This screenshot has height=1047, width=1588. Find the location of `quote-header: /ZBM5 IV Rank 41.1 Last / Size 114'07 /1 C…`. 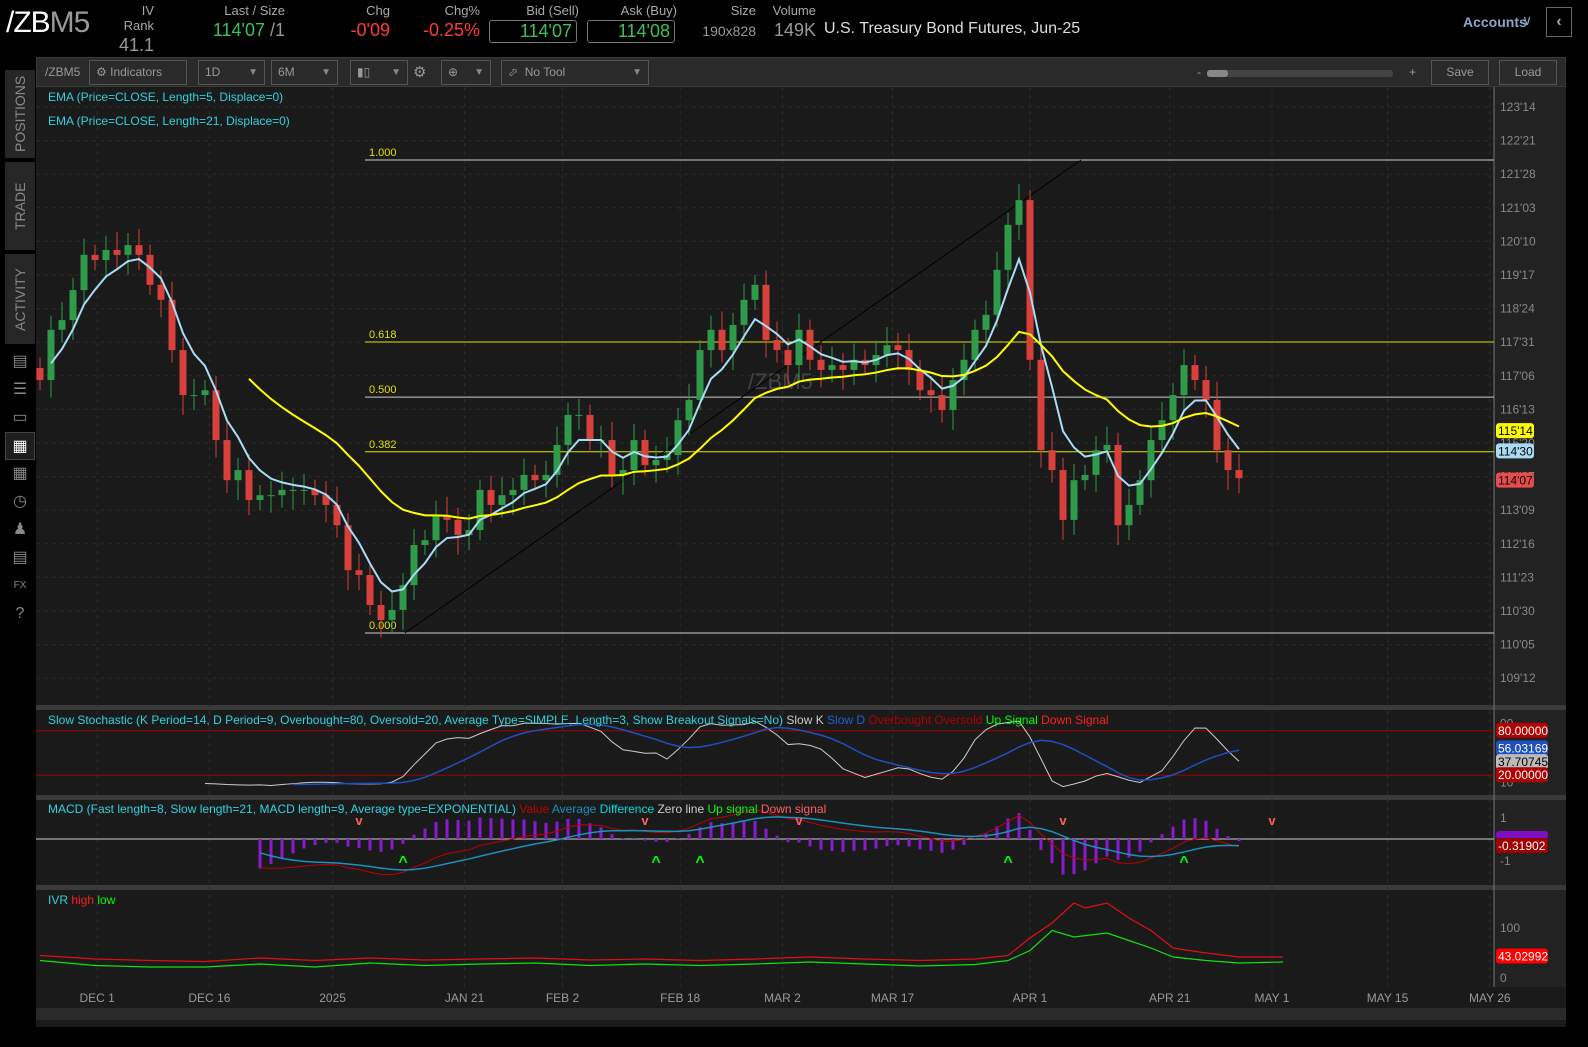

quote-header: /ZBM5 IV Rank 41.1 Last / Size 114'07 /1 C… is located at coordinates (794, 28).